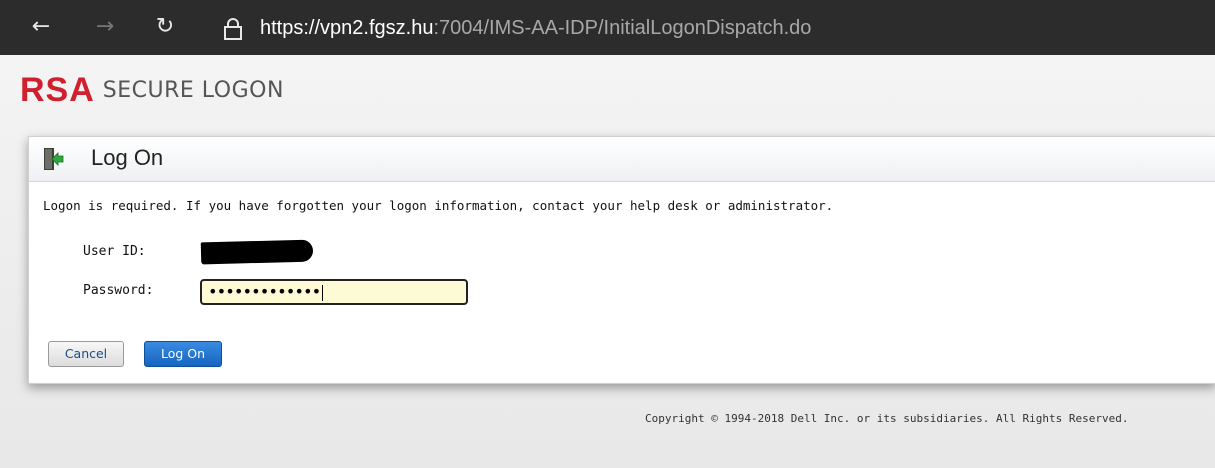 This screenshot has height=468, width=1215. What do you see at coordinates (622, 28) in the screenshot?
I see `url-path: :7004/IMS-AA-IDP/InitialLogonDispatch.do` at bounding box center [622, 28].